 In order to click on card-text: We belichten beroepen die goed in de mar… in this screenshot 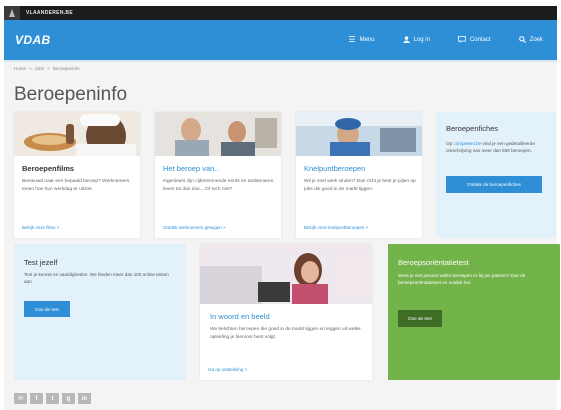, I will do `click(285, 333)`.